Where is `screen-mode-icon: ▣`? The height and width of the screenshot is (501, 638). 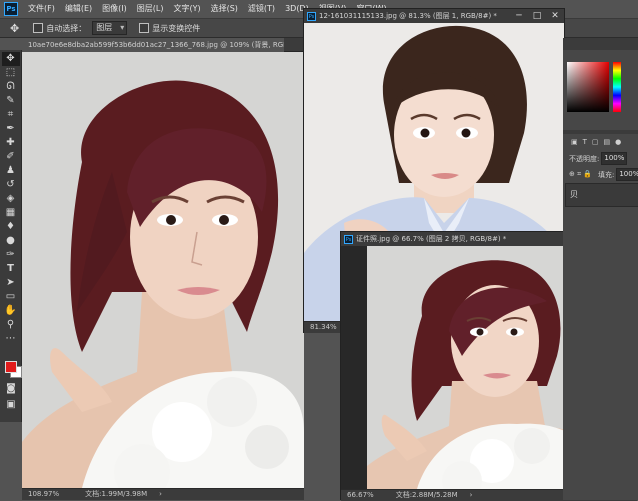
screen-mode-icon: ▣ is located at coordinates (11, 405).